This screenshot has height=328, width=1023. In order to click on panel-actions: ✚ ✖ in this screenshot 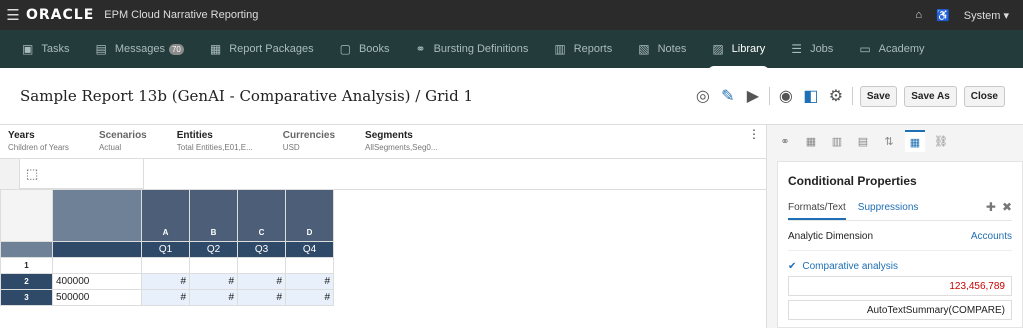, I will do `click(999, 207)`.